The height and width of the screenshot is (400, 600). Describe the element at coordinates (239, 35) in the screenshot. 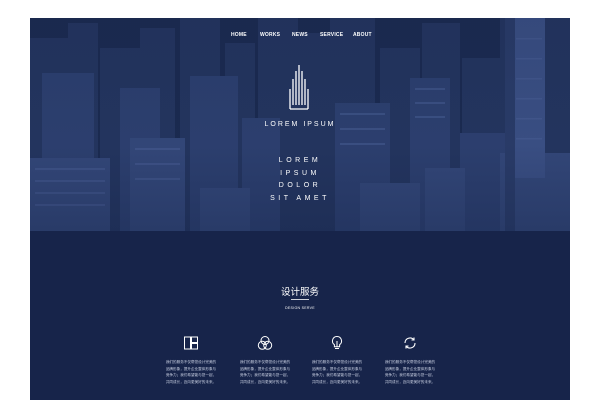

I see `nav-item-home: HOME` at that location.